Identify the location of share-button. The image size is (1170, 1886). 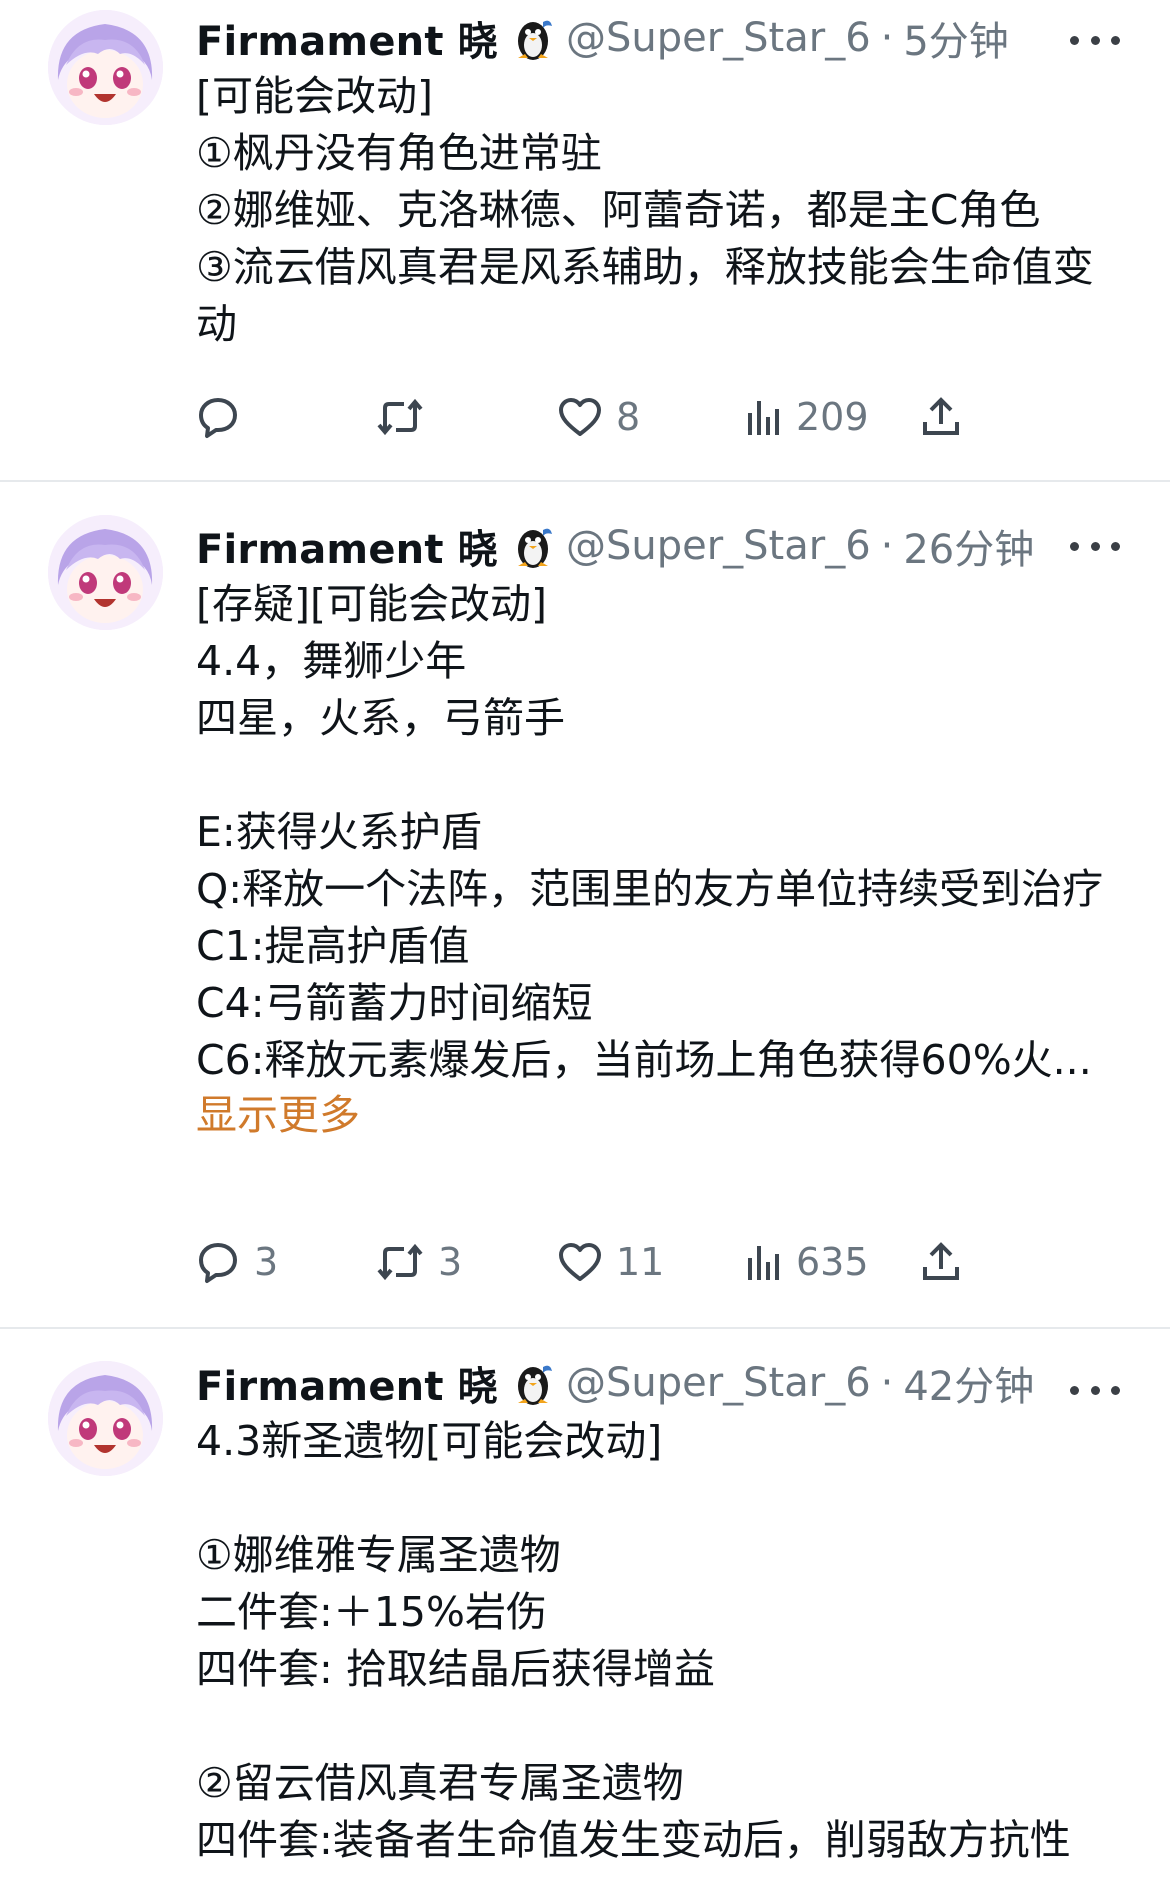
(941, 1262).